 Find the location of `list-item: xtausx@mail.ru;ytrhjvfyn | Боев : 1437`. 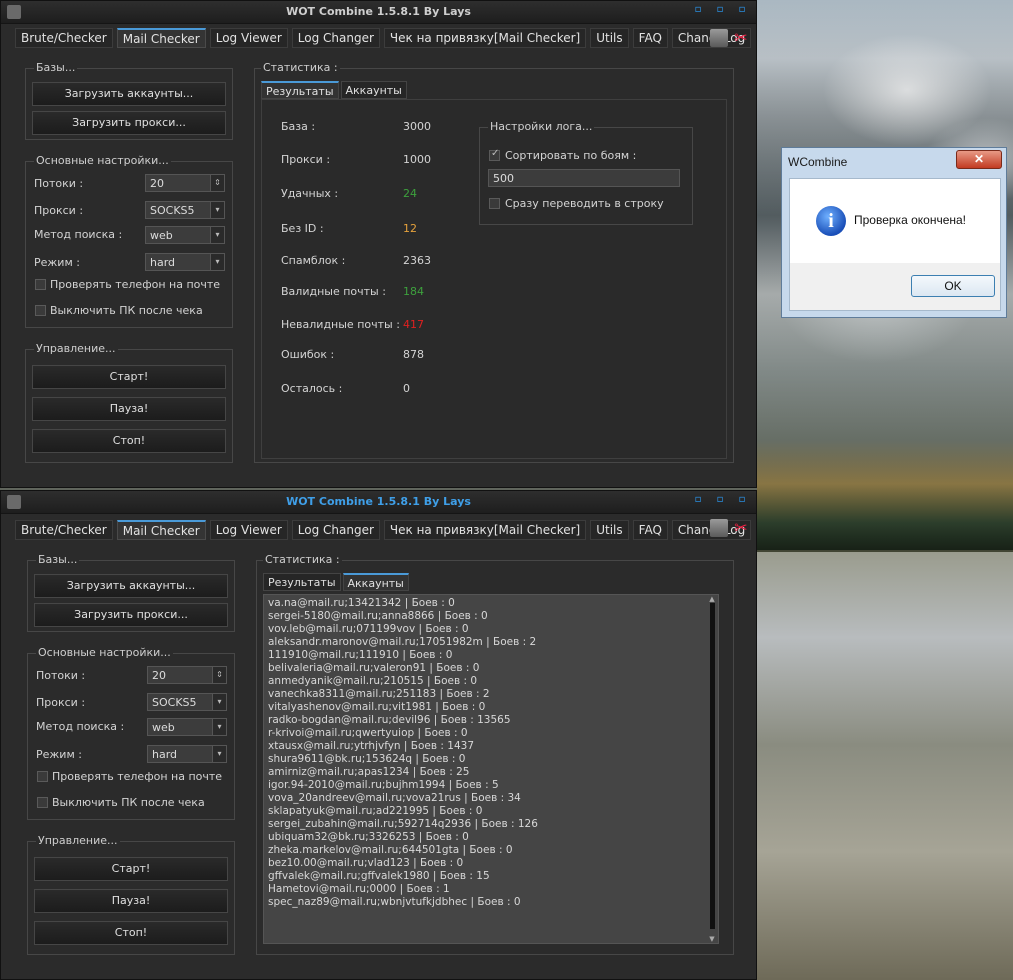

list-item: xtausx@mail.ru;ytrhjvfyn | Боев : 1437 is located at coordinates (493, 746).